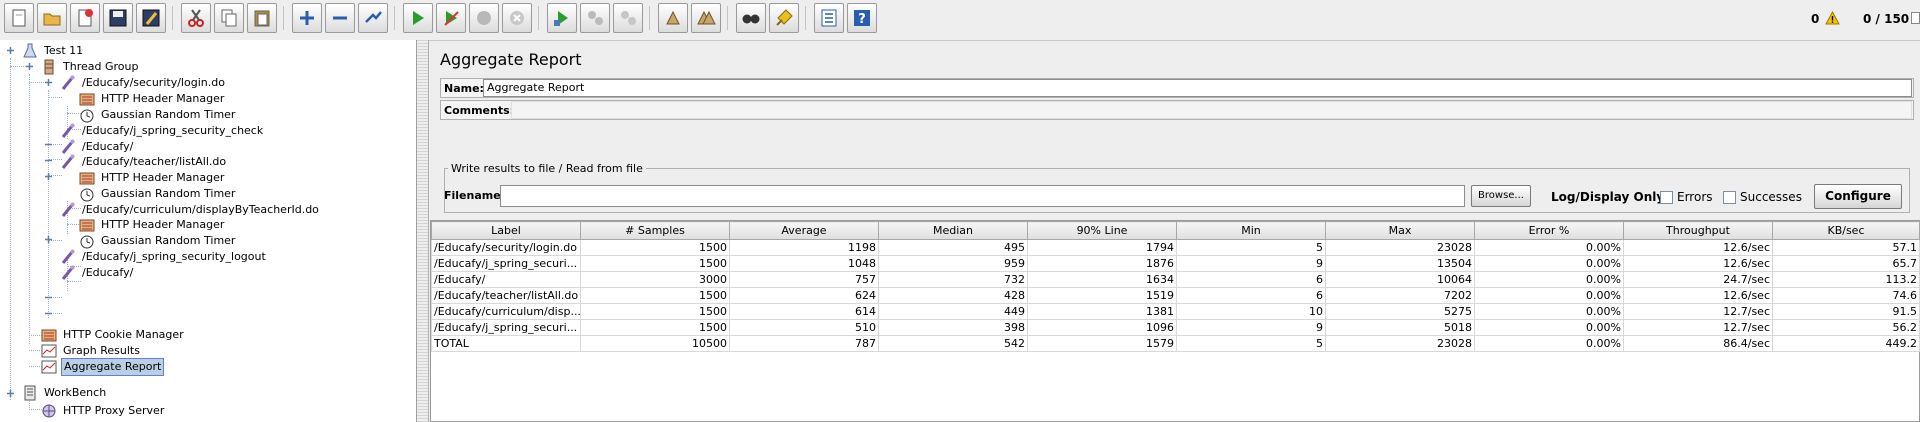  I want to click on table-cell: 65.7, so click(1846, 263).